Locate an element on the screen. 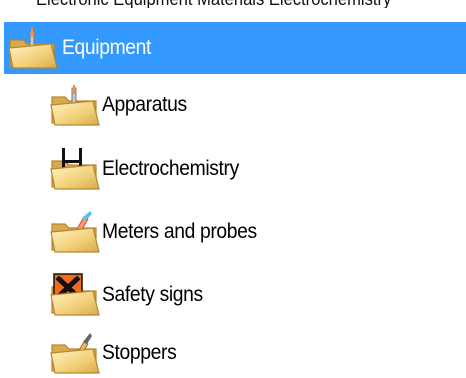 The height and width of the screenshot is (378, 466). tree-item-label: Stoppers is located at coordinates (139, 352).